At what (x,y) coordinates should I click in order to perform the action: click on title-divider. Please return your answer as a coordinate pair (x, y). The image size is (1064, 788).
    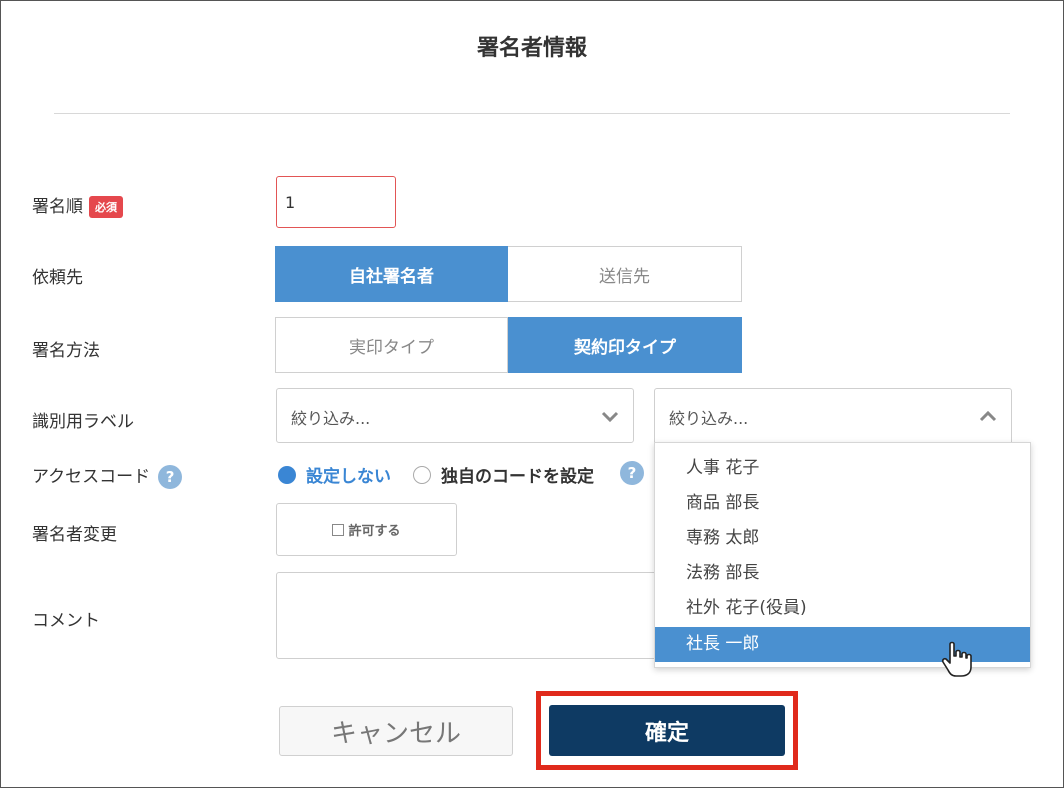
    Looking at the image, I should click on (532, 113).